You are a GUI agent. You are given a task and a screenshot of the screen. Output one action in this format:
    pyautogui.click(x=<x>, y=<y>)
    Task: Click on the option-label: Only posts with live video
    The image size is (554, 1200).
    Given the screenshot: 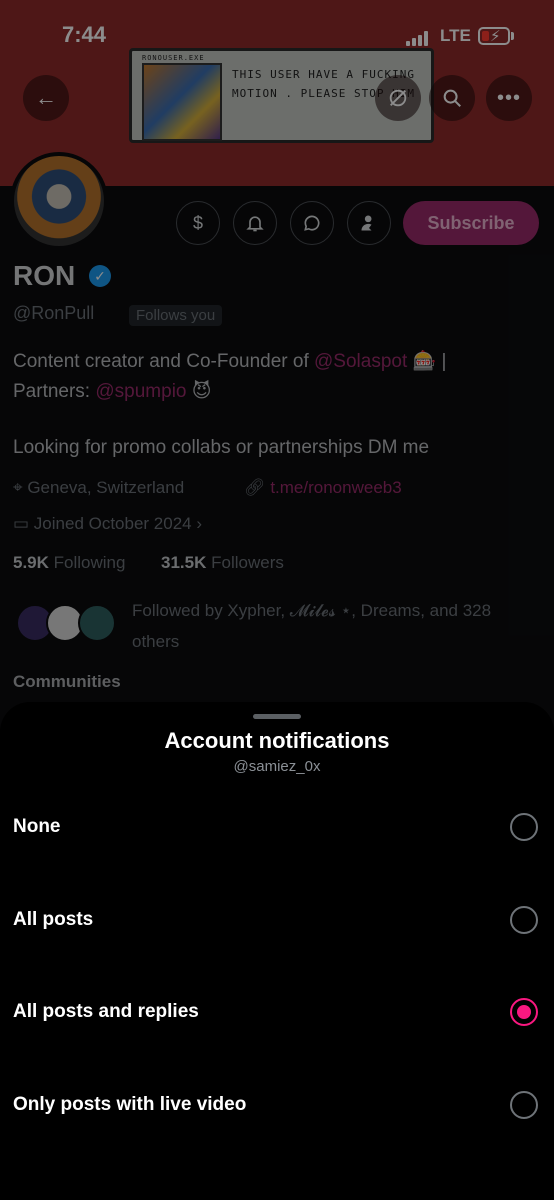 What is the action you would take?
    pyautogui.click(x=130, y=1104)
    